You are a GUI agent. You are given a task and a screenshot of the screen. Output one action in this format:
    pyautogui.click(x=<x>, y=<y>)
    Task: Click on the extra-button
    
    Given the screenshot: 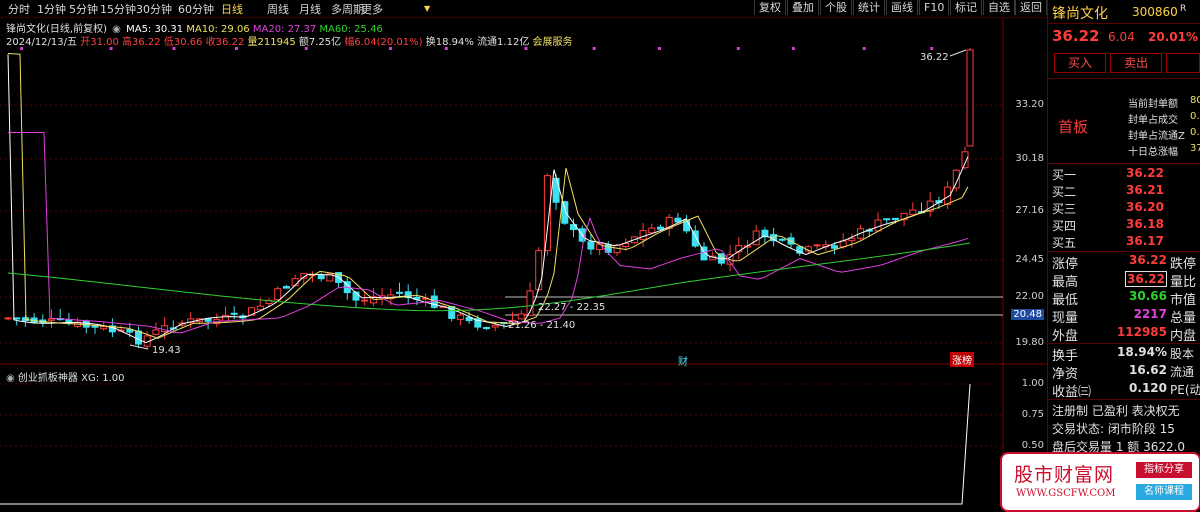 What is the action you would take?
    pyautogui.click(x=1183, y=63)
    